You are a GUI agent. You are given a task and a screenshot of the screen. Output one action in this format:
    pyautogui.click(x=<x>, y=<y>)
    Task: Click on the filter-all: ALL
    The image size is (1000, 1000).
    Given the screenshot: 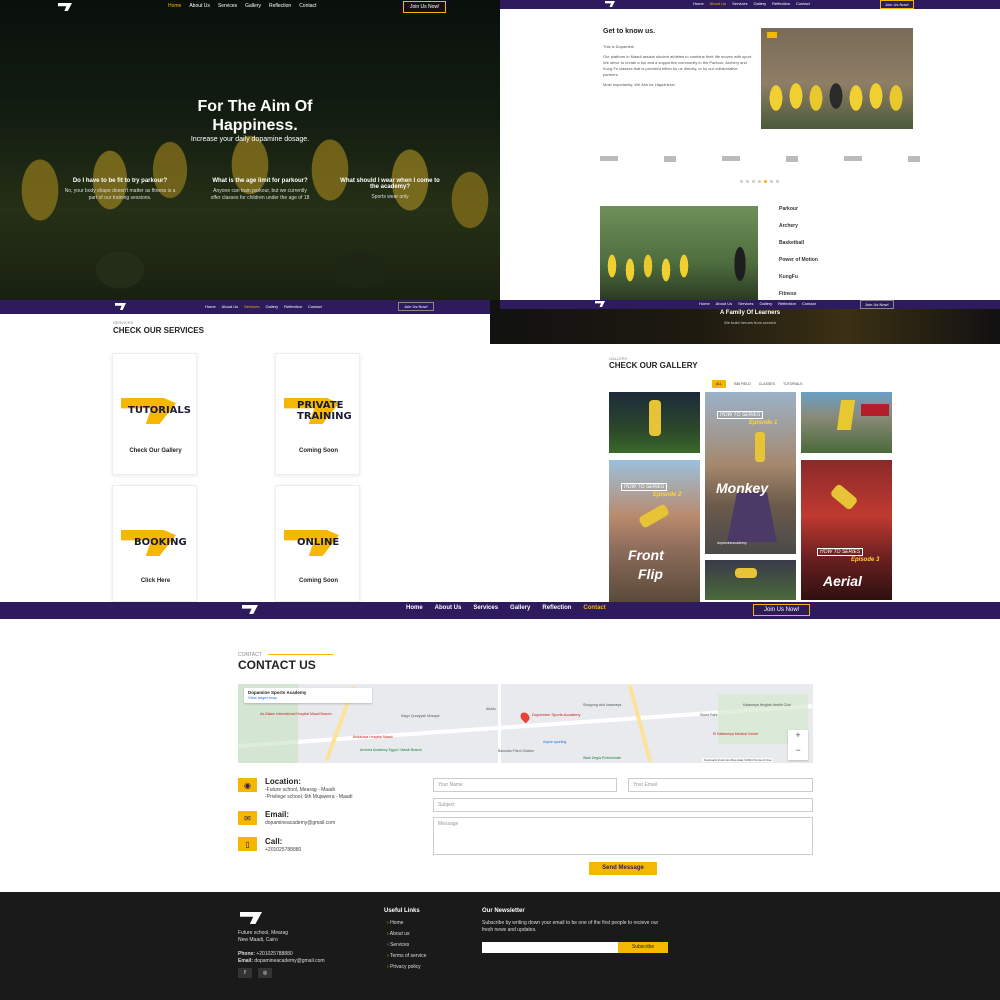 What is the action you would take?
    pyautogui.click(x=719, y=384)
    